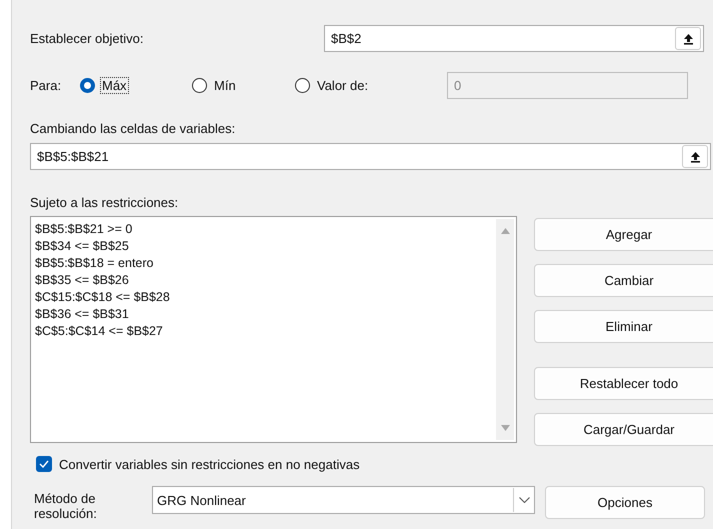  Describe the element at coordinates (102, 314) in the screenshot. I see `constraint-item: $B$36 <= $B$31` at that location.